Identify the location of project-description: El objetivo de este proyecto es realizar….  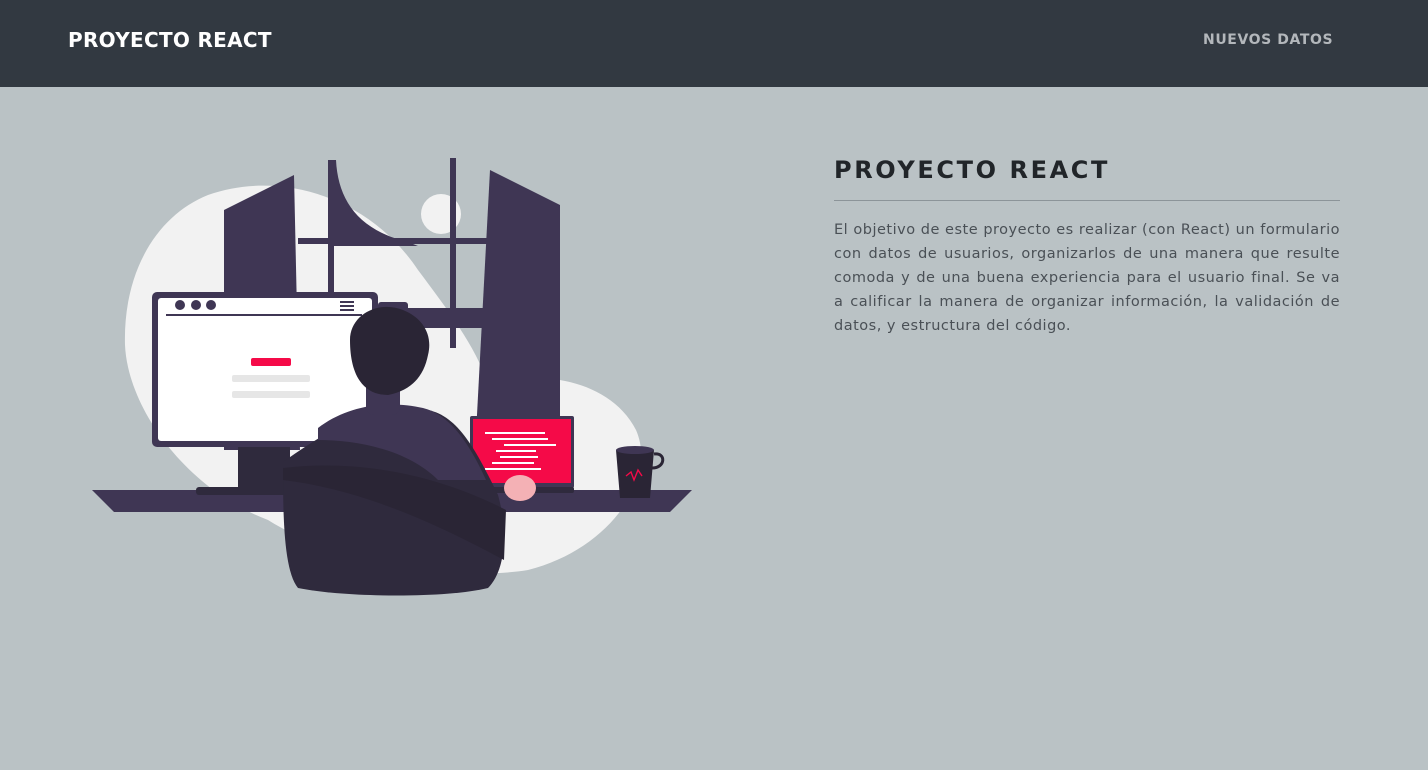
(1087, 278).